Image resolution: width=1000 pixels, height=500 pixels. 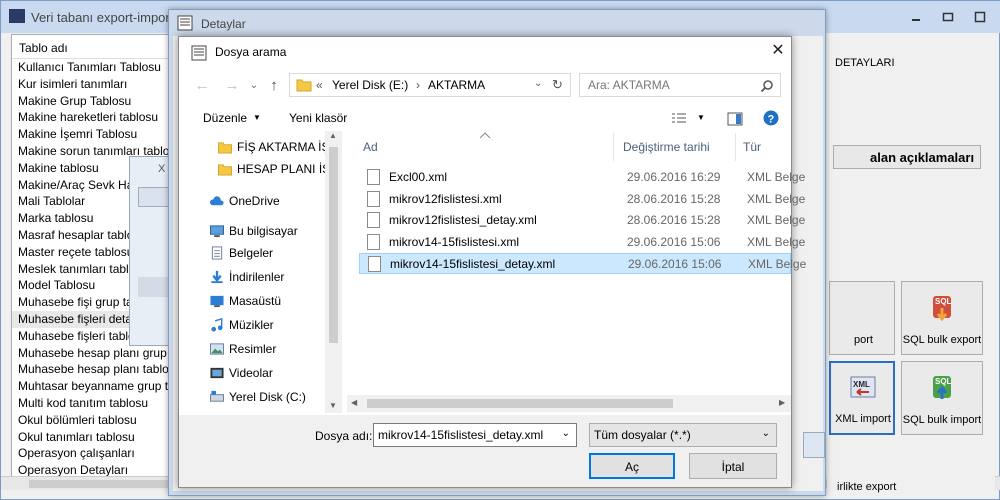 What do you see at coordinates (318, 118) in the screenshot?
I see `new-folder-button: Yeni klasör` at bounding box center [318, 118].